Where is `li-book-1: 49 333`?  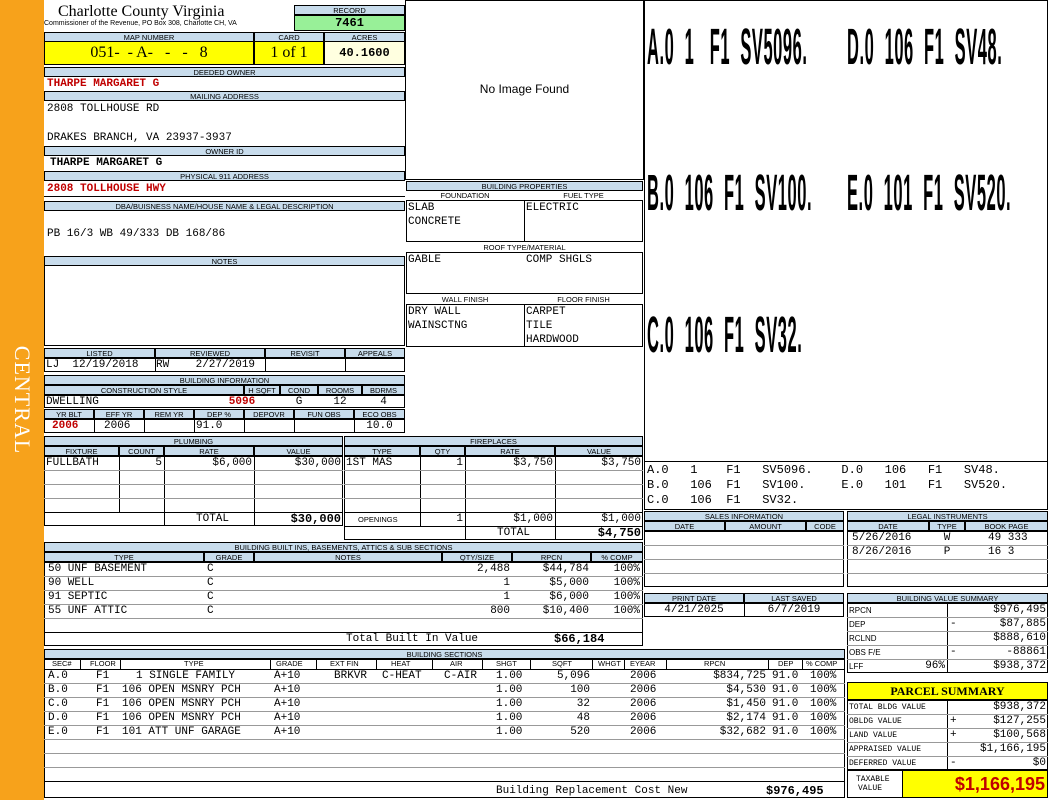
li-book-1: 49 333 is located at coordinates (1008, 538).